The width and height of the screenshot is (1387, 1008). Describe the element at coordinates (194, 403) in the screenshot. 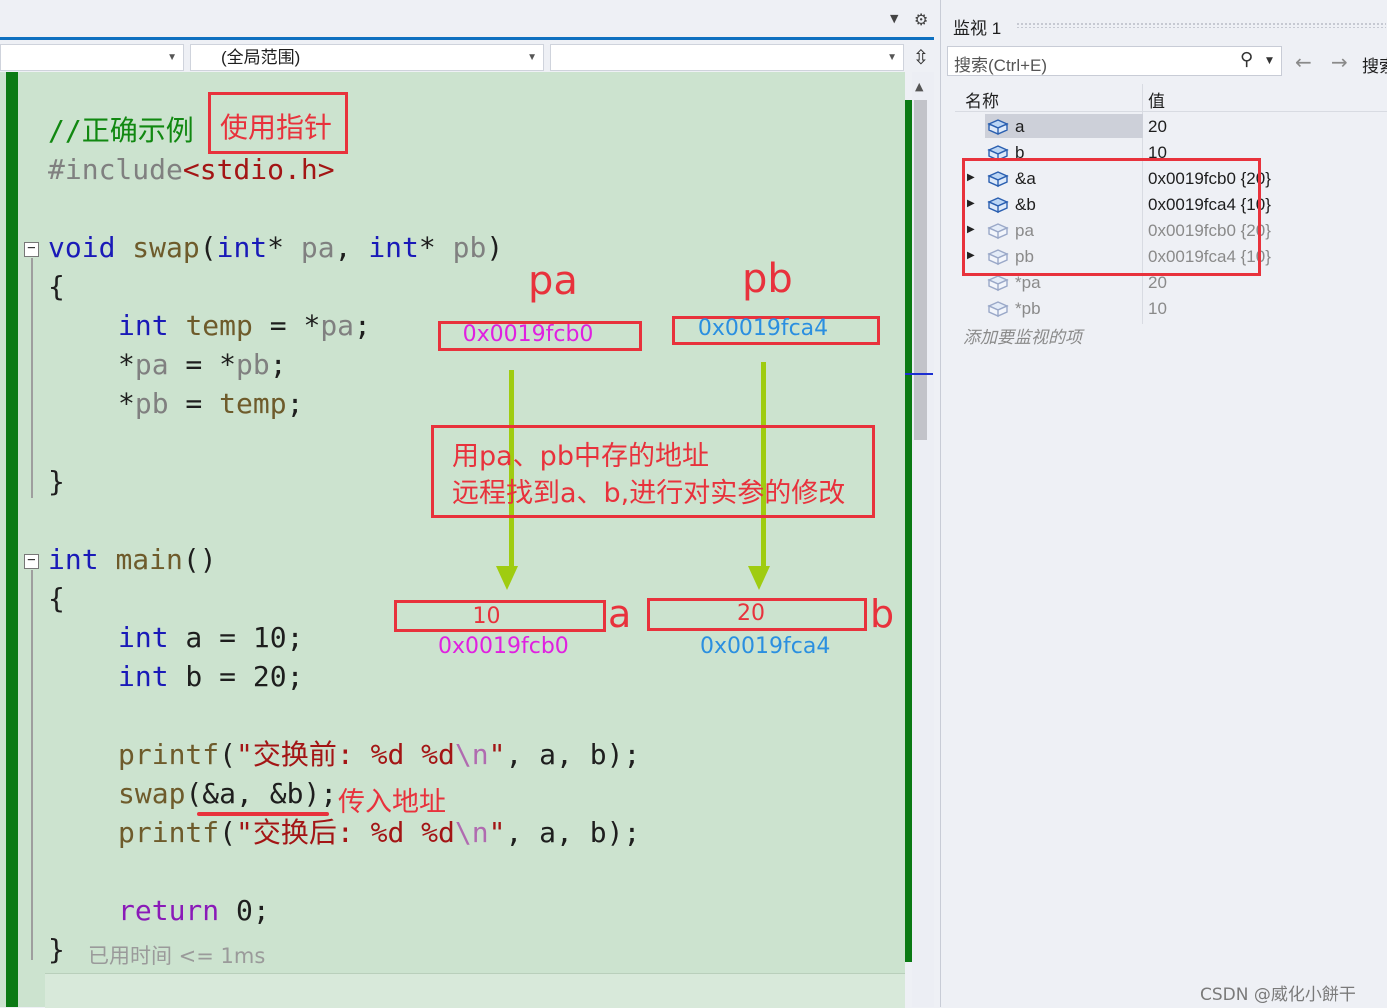

I see `operator: =` at that location.